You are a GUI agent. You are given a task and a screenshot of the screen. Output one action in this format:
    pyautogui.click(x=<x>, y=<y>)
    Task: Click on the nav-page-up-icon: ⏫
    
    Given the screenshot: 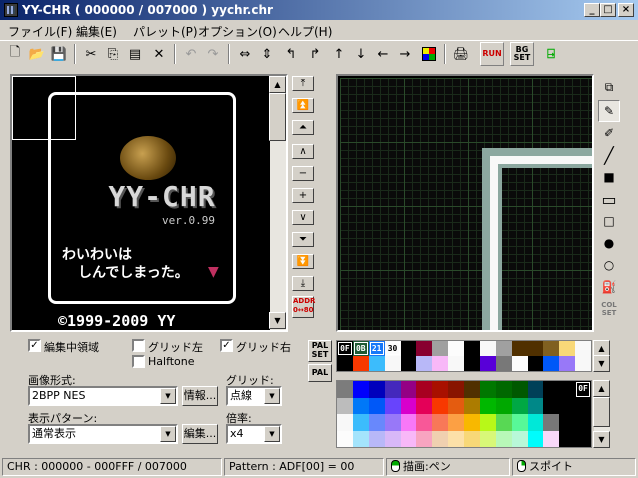 What is the action you would take?
    pyautogui.click(x=303, y=105)
    